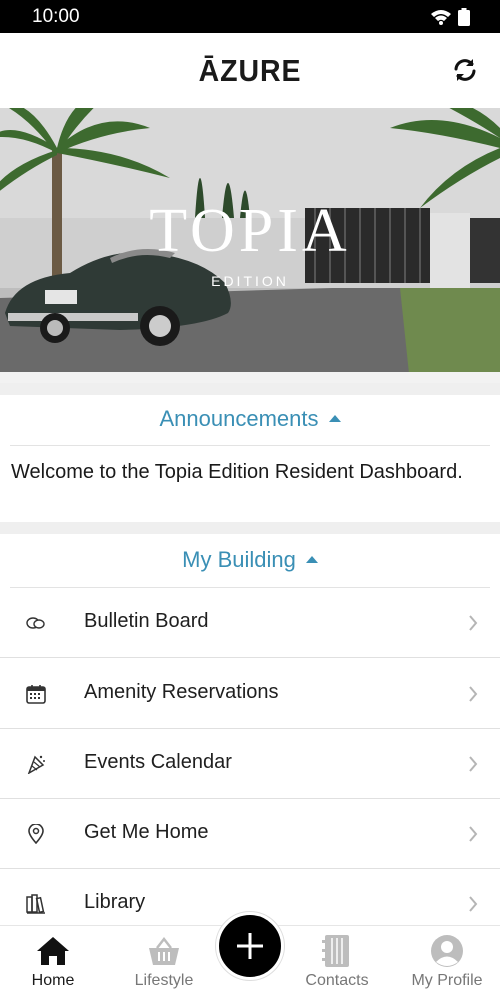 This screenshot has width=500, height=1000. What do you see at coordinates (115, 902) in the screenshot?
I see `menu-item-label: Library` at bounding box center [115, 902].